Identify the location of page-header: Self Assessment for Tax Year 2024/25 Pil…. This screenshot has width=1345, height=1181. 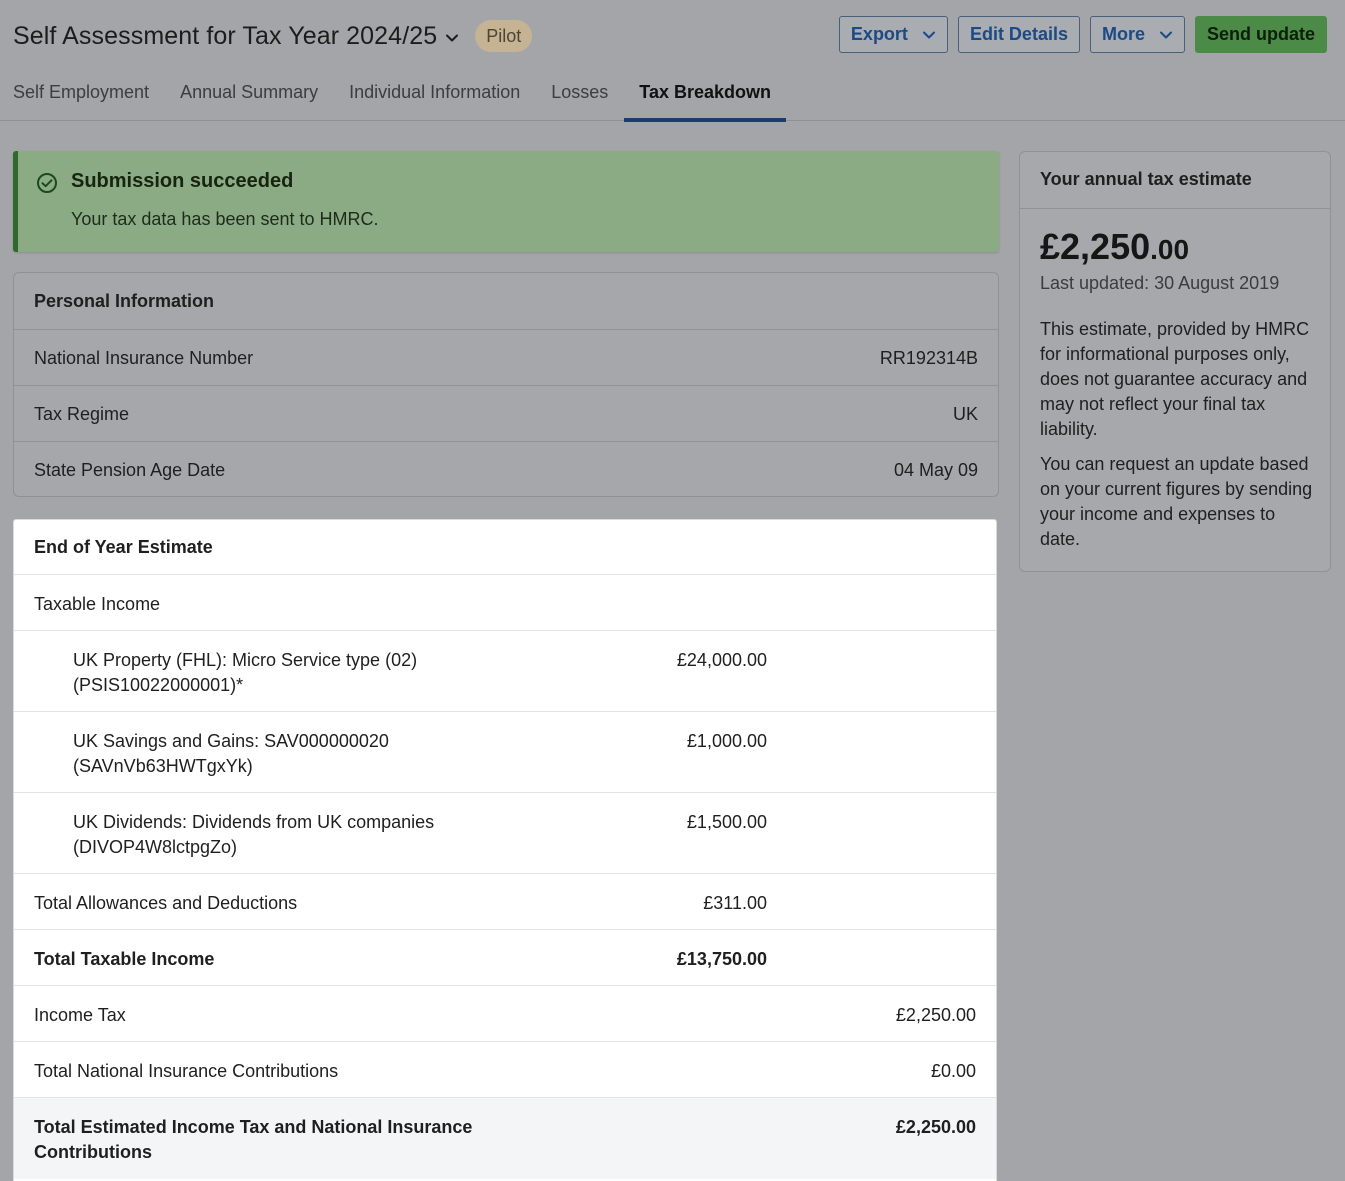
(672, 61).